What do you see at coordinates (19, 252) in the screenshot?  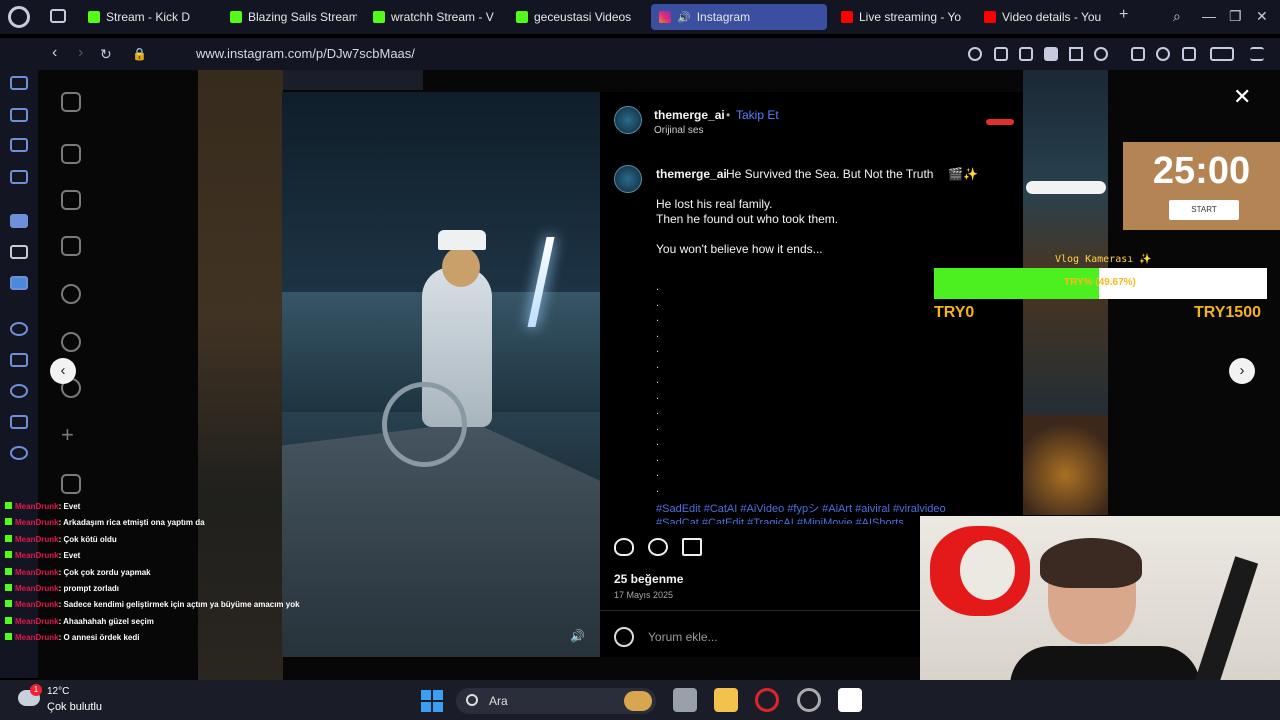 I see `sidebar-x-icon` at bounding box center [19, 252].